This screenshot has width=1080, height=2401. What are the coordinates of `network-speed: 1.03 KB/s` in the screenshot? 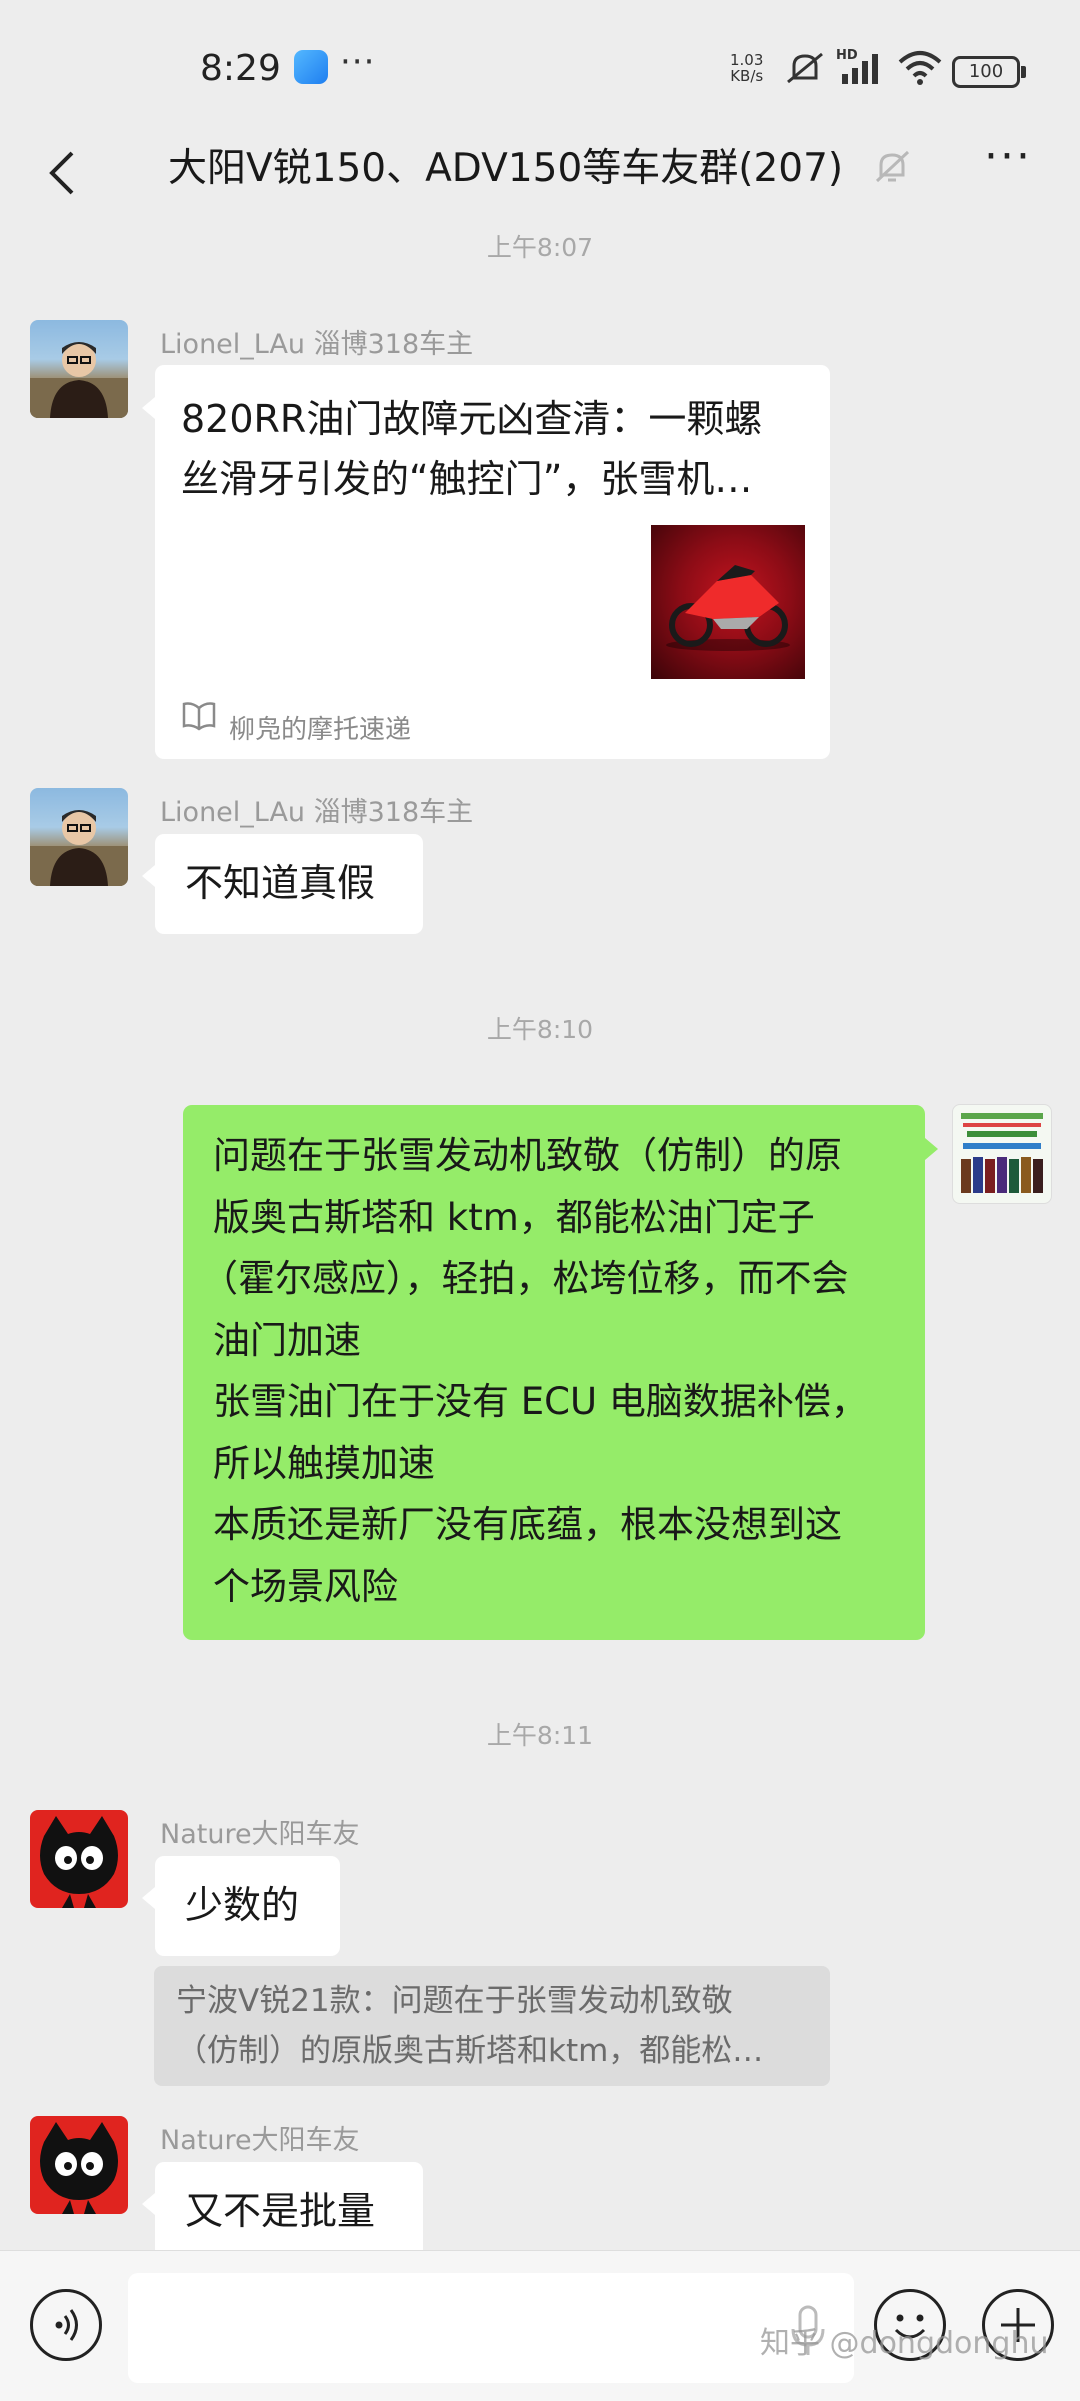 It's located at (746, 68).